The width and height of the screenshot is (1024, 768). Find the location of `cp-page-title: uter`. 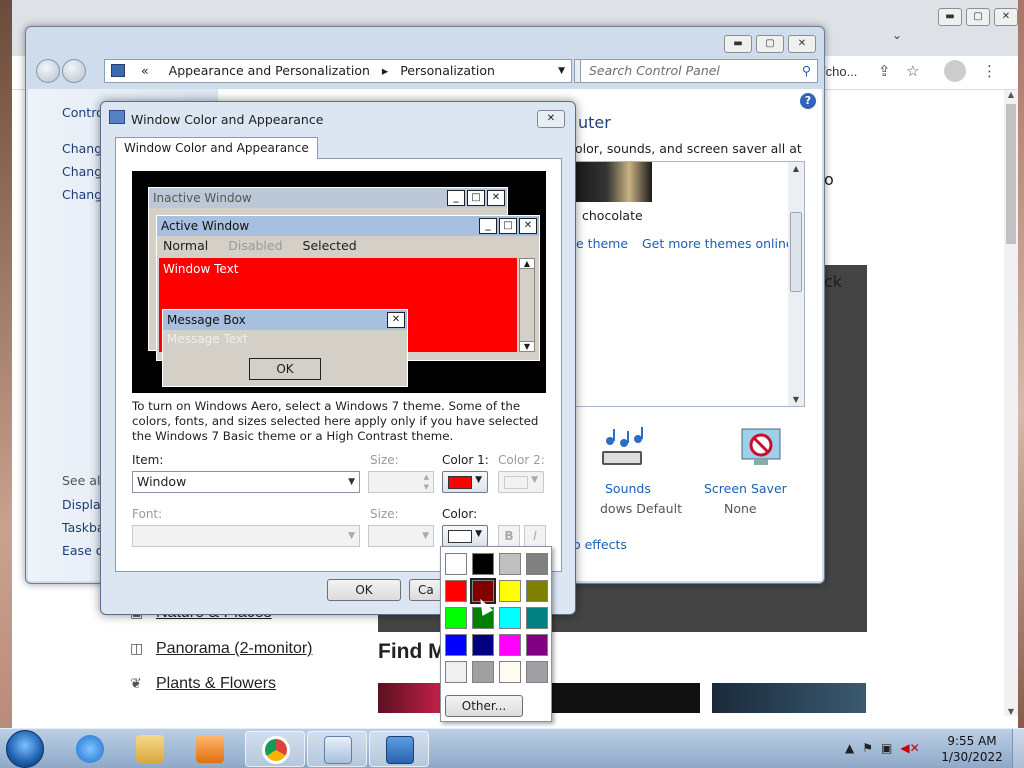

cp-page-title: uter is located at coordinates (594, 122).